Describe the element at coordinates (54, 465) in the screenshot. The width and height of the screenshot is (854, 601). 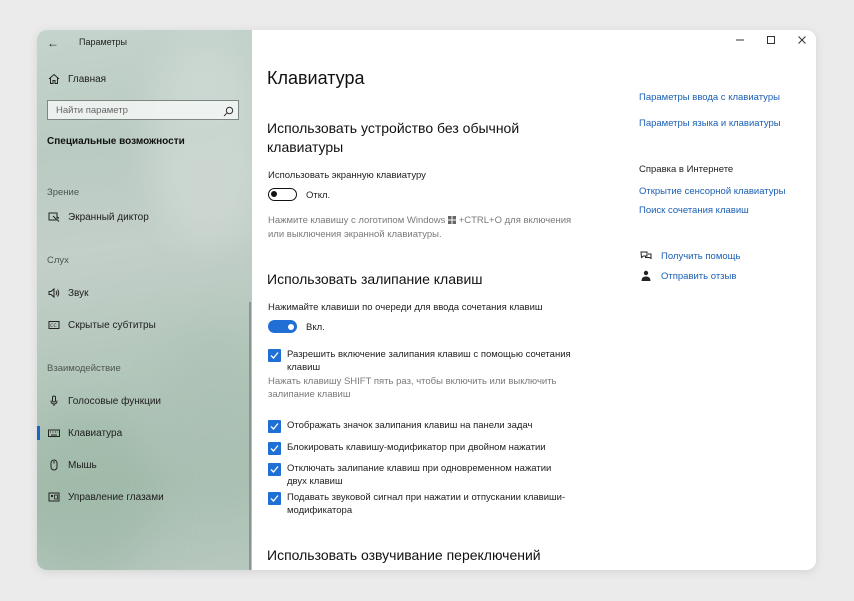
I see `mouse-icon` at that location.